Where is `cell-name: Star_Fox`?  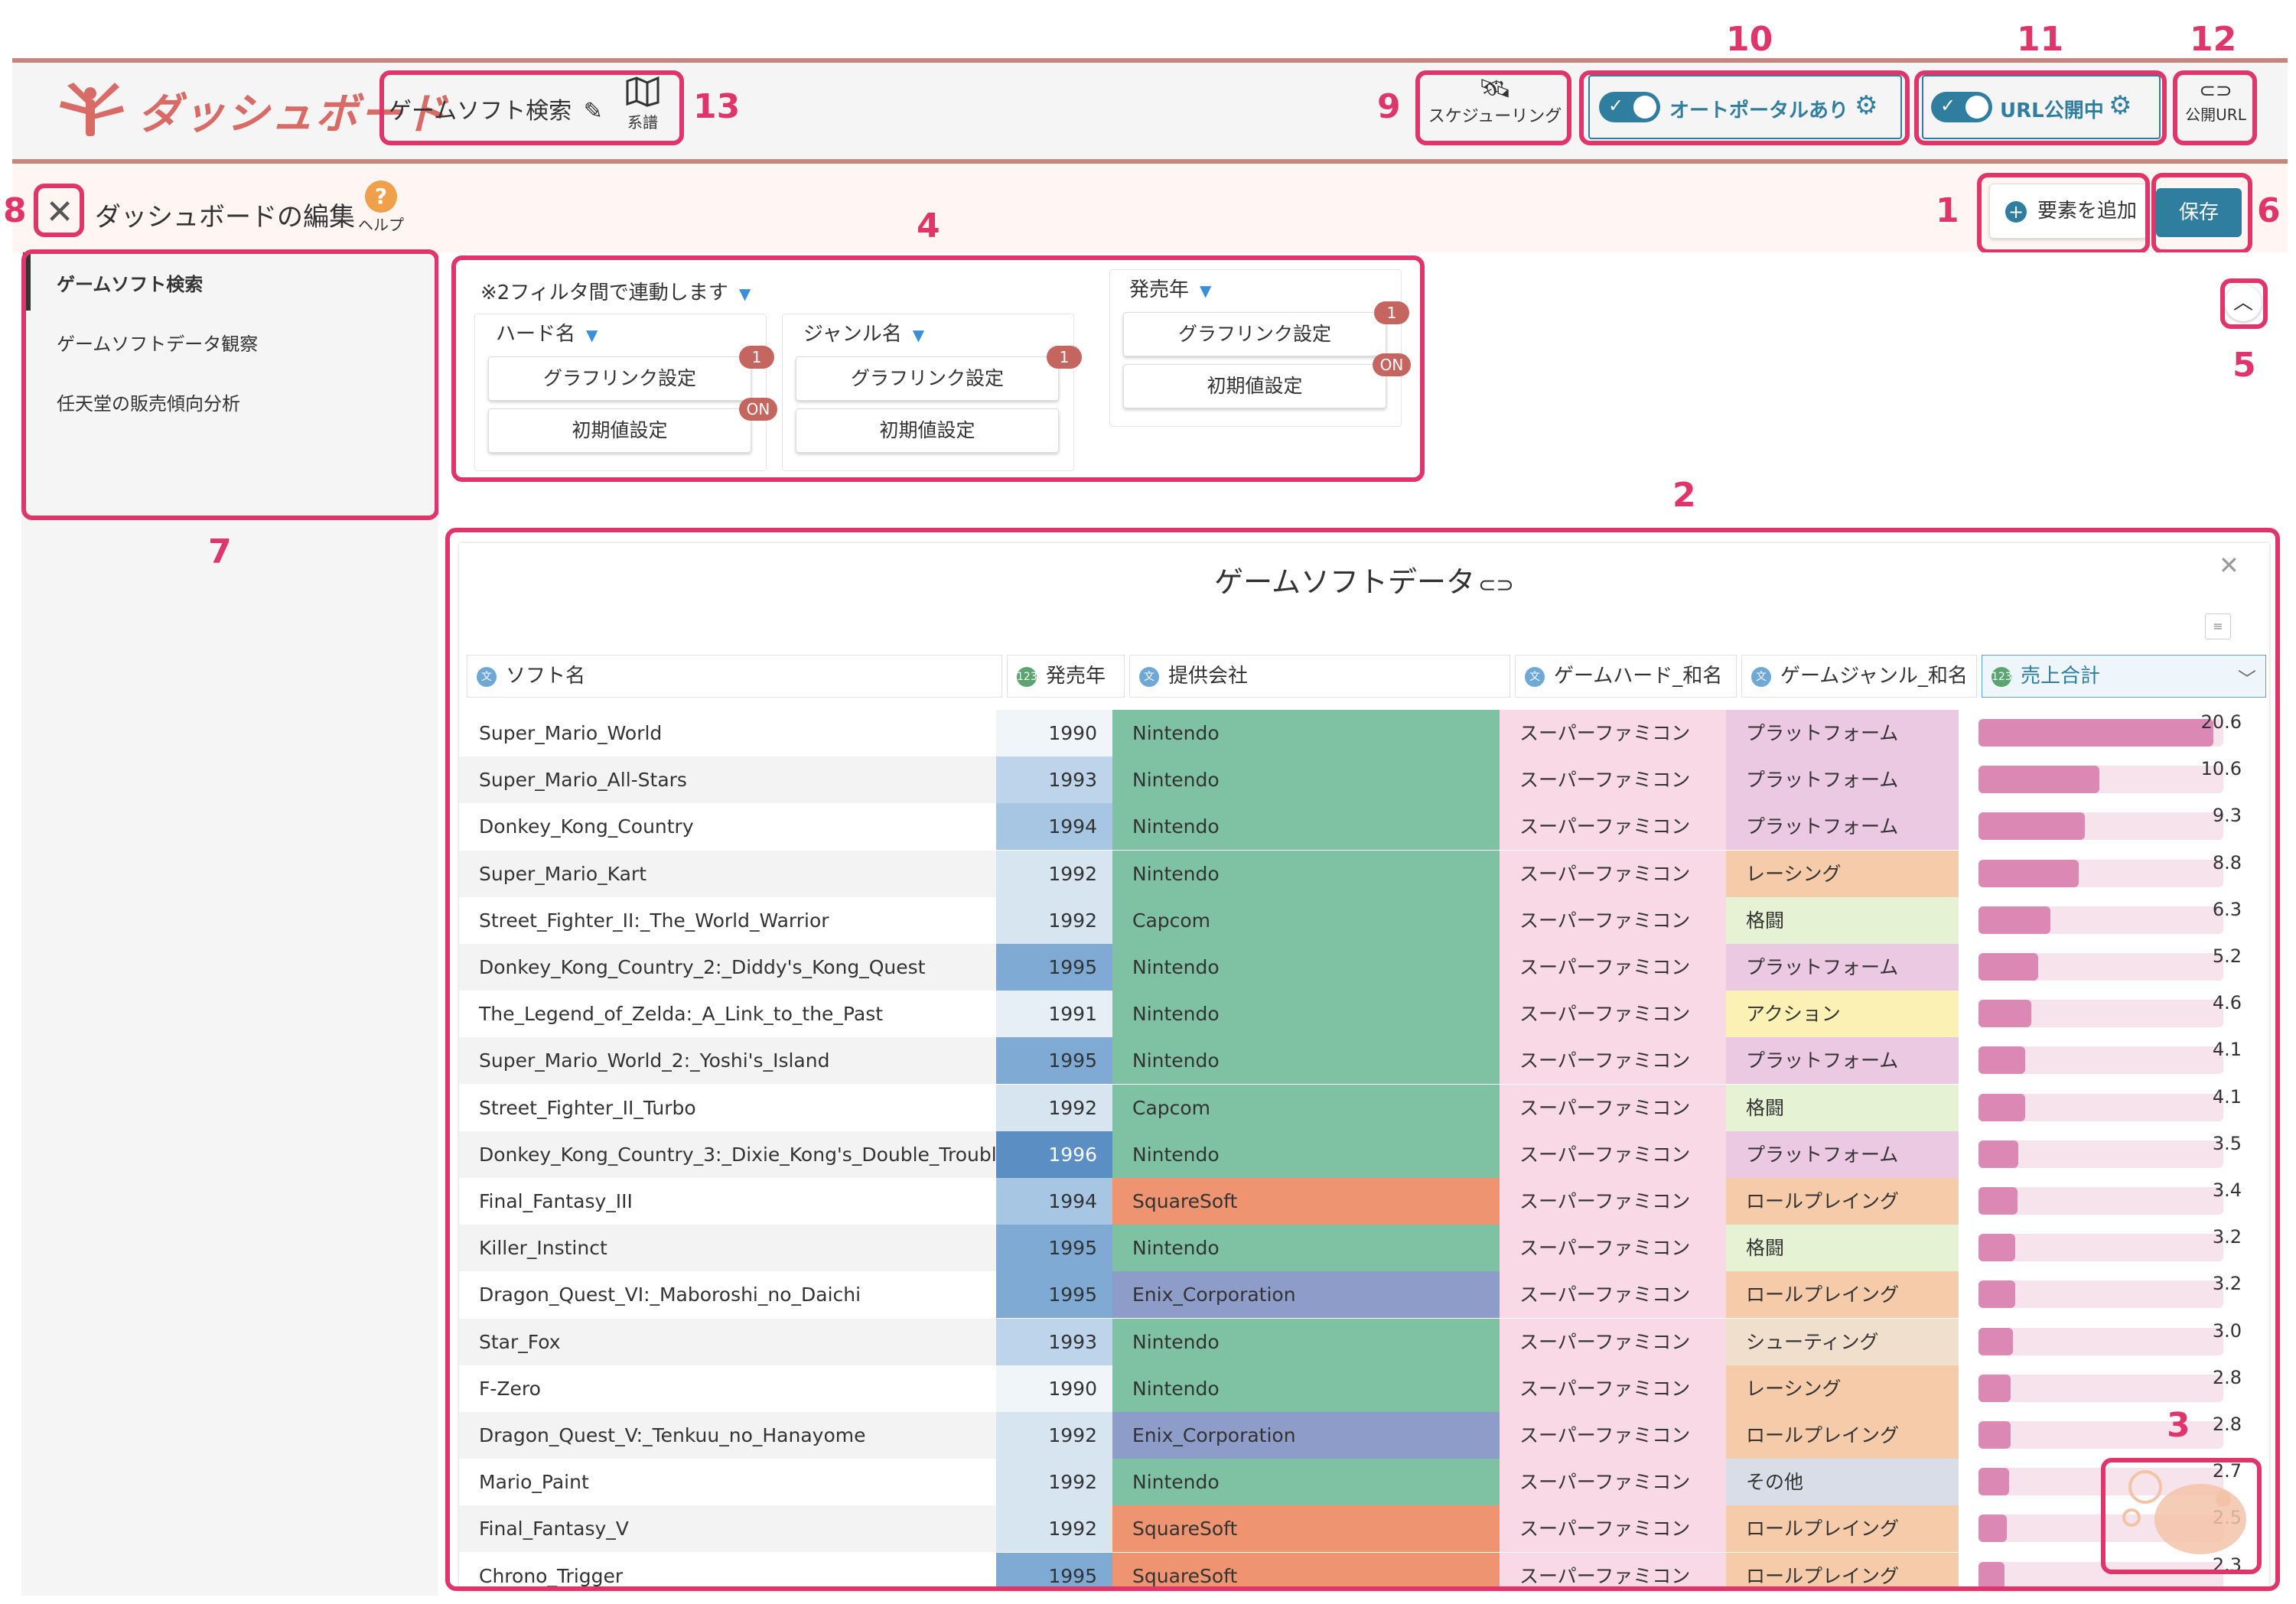
cell-name: Star_Fox is located at coordinates (727, 1341).